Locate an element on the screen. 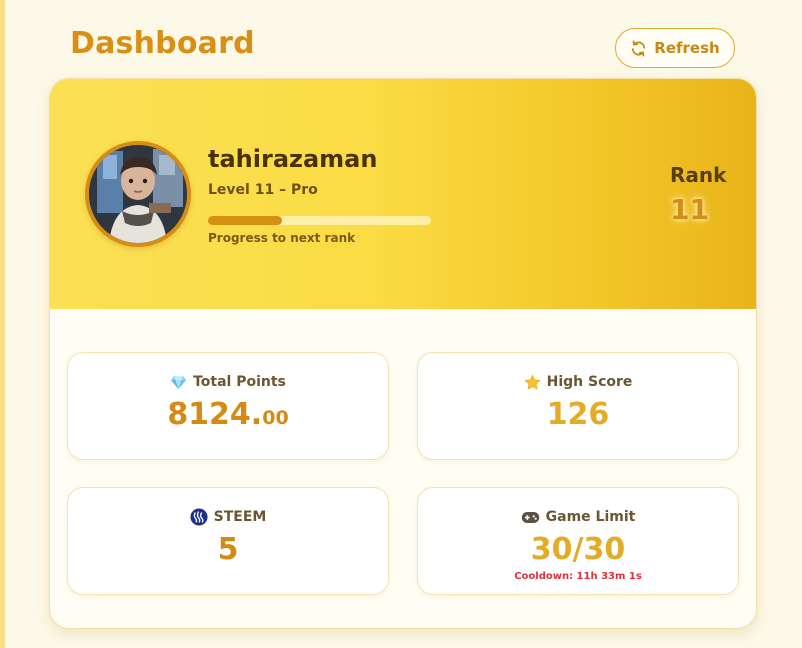 The image size is (802, 648). refresh-button: Refresh is located at coordinates (675, 48).